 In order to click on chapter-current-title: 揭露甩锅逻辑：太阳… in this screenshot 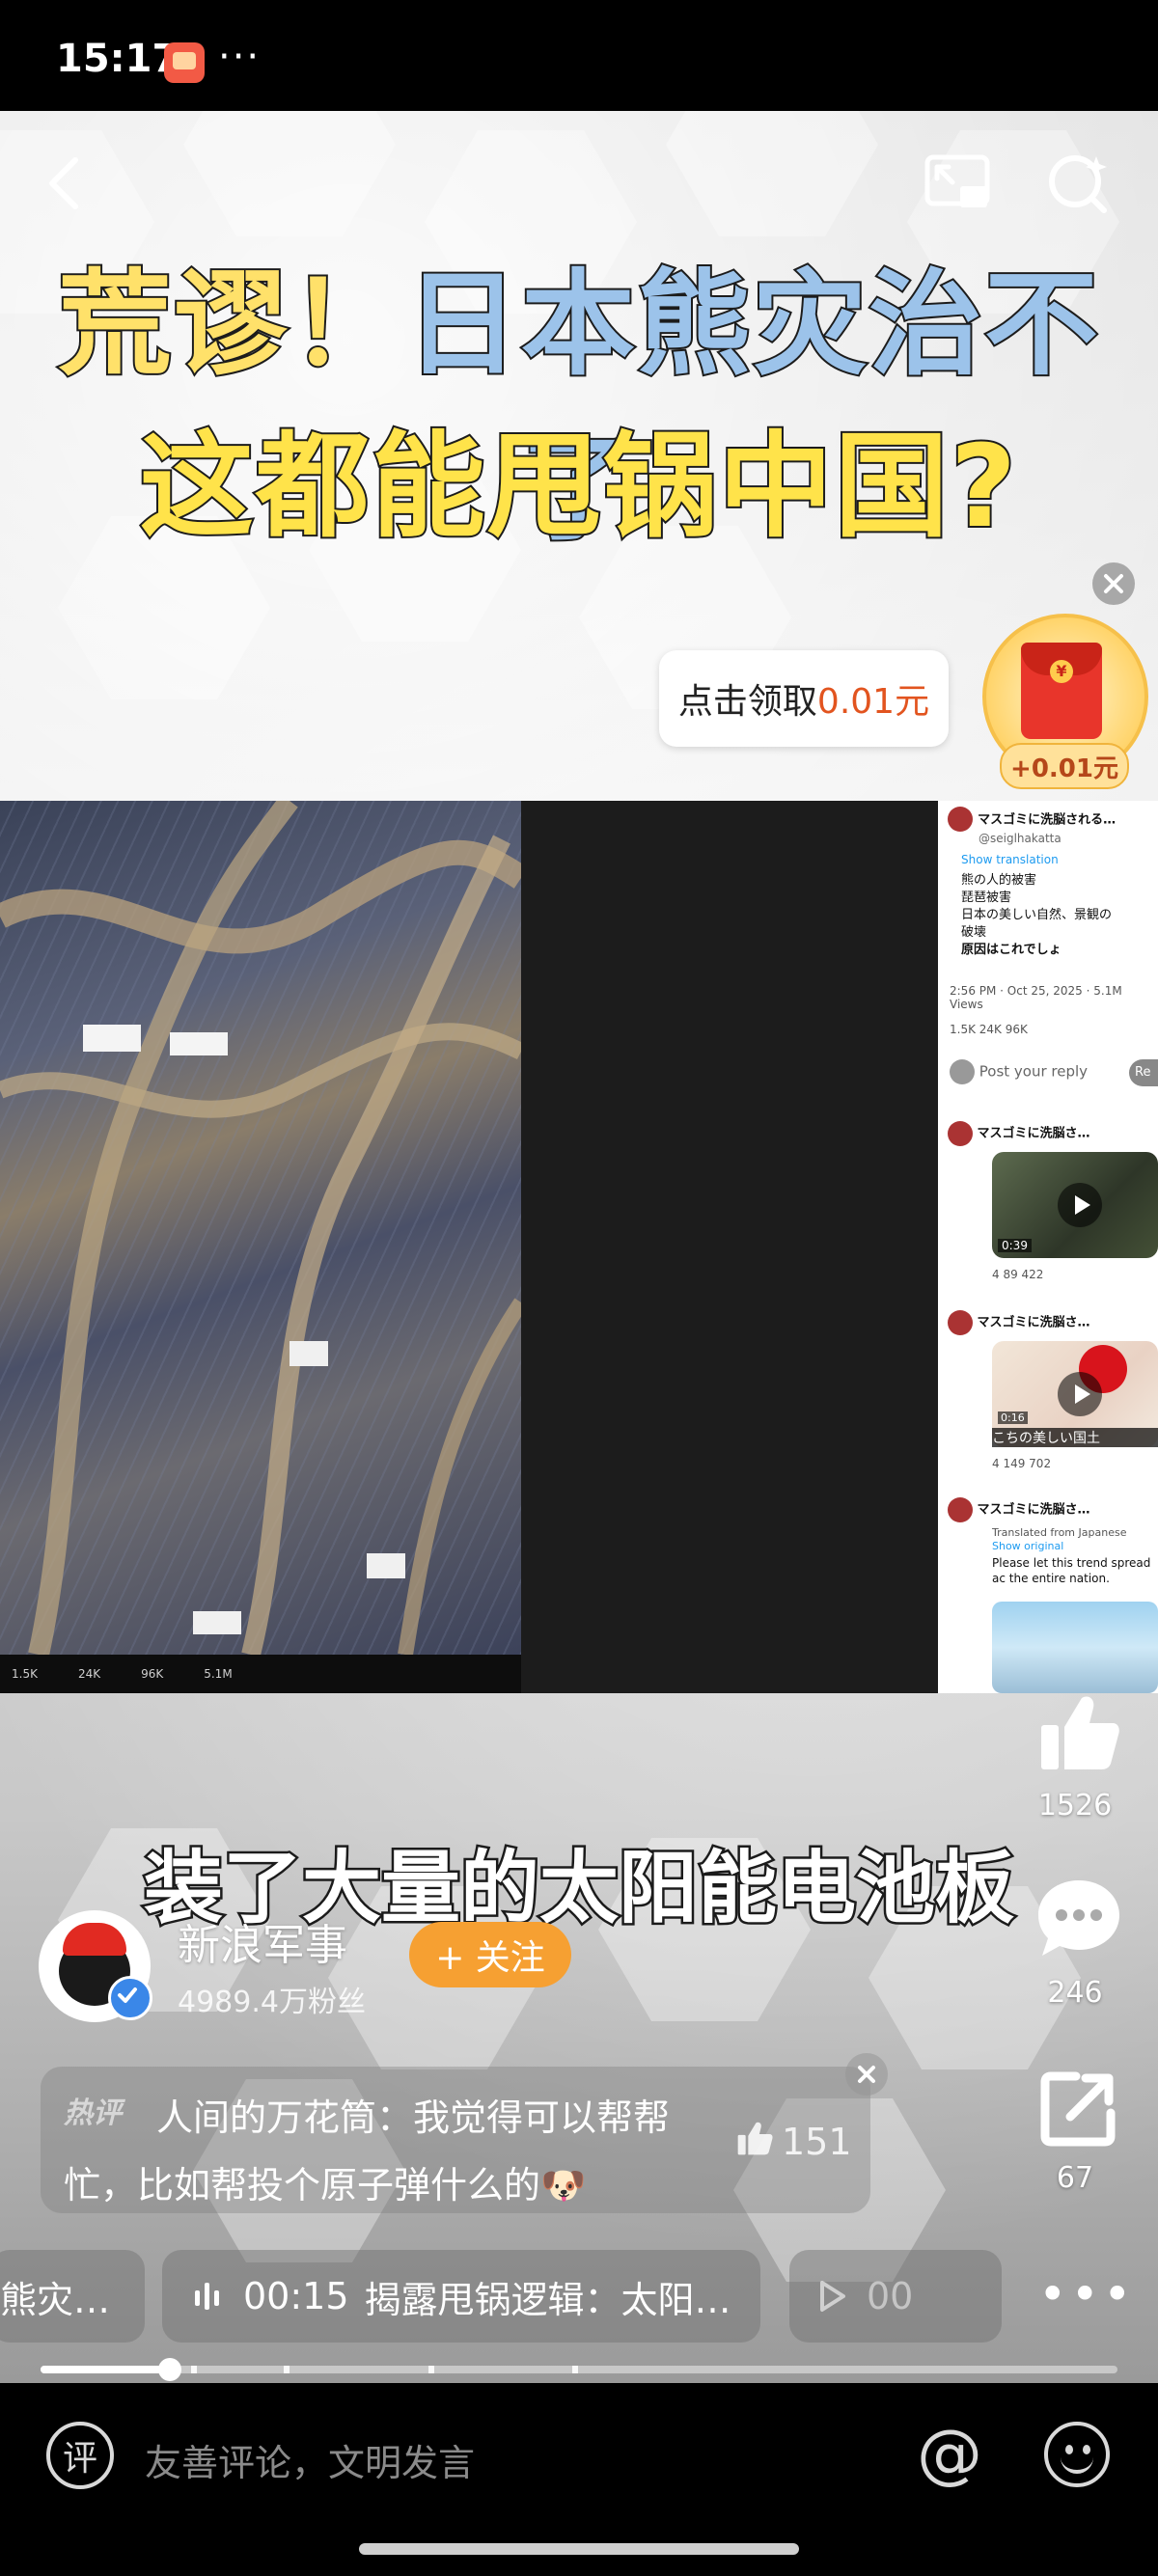, I will do `click(547, 2299)`.